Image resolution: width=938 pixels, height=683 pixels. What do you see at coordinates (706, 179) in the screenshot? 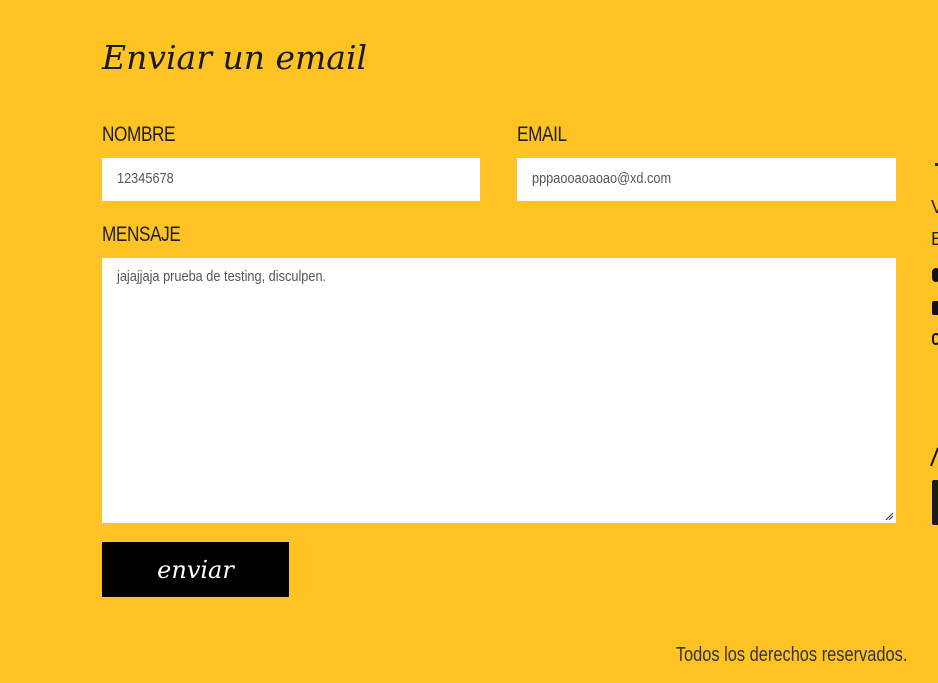
I see `email-field: pppaooaoaoao@xd.com` at bounding box center [706, 179].